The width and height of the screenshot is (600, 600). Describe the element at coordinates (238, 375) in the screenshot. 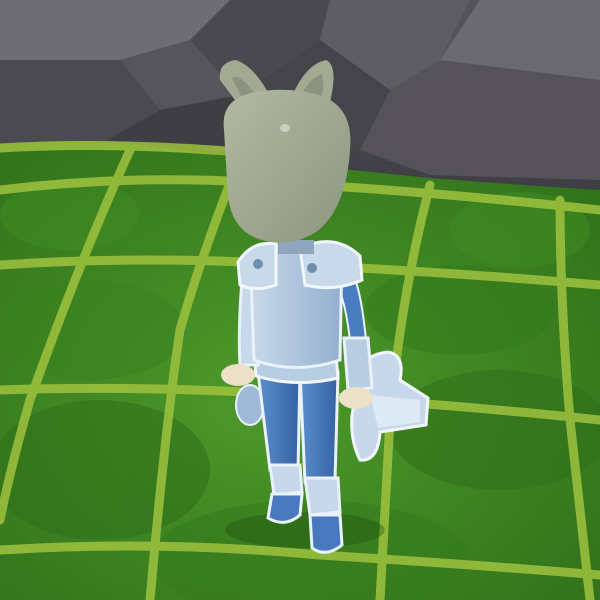

I see `left-hand` at that location.